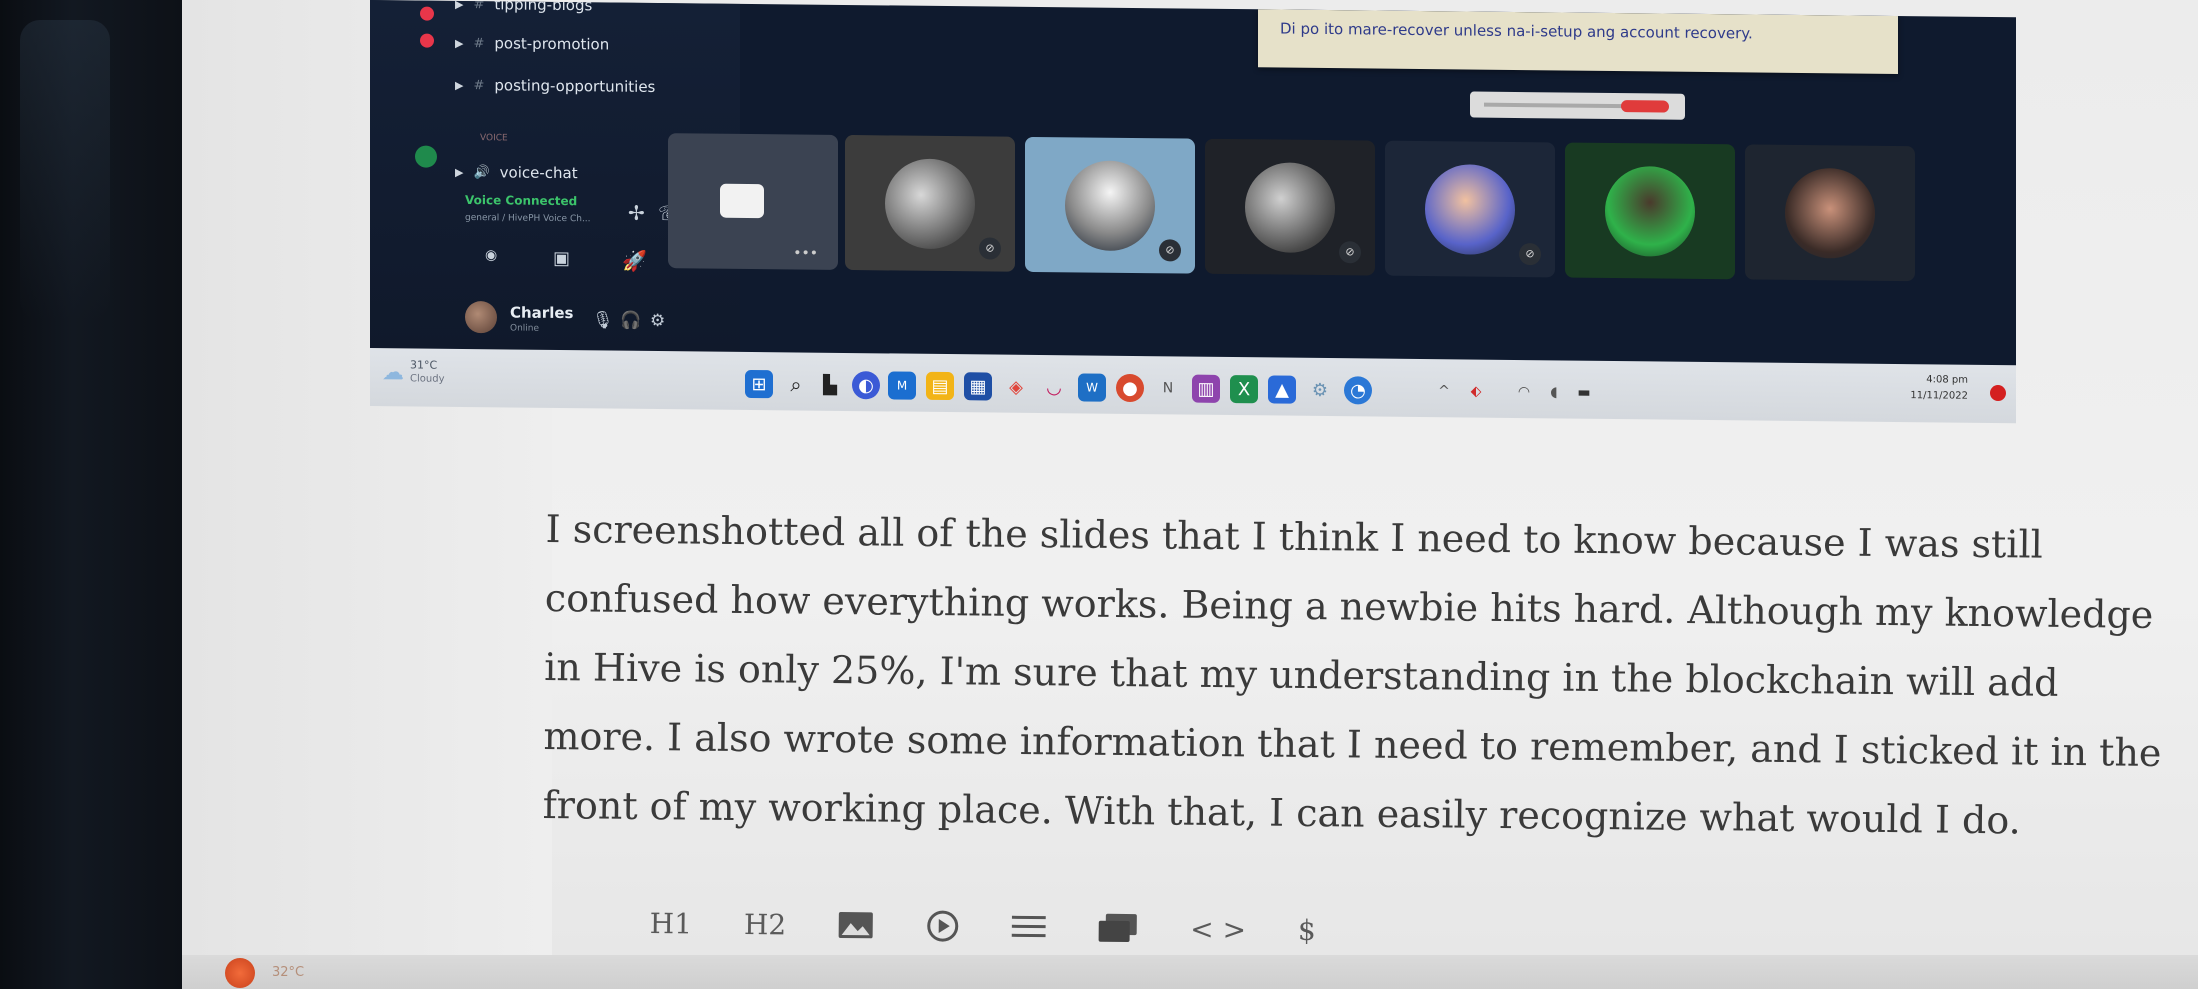  Describe the element at coordinates (1054, 387) in the screenshot. I see `app-icon: ◡` at that location.